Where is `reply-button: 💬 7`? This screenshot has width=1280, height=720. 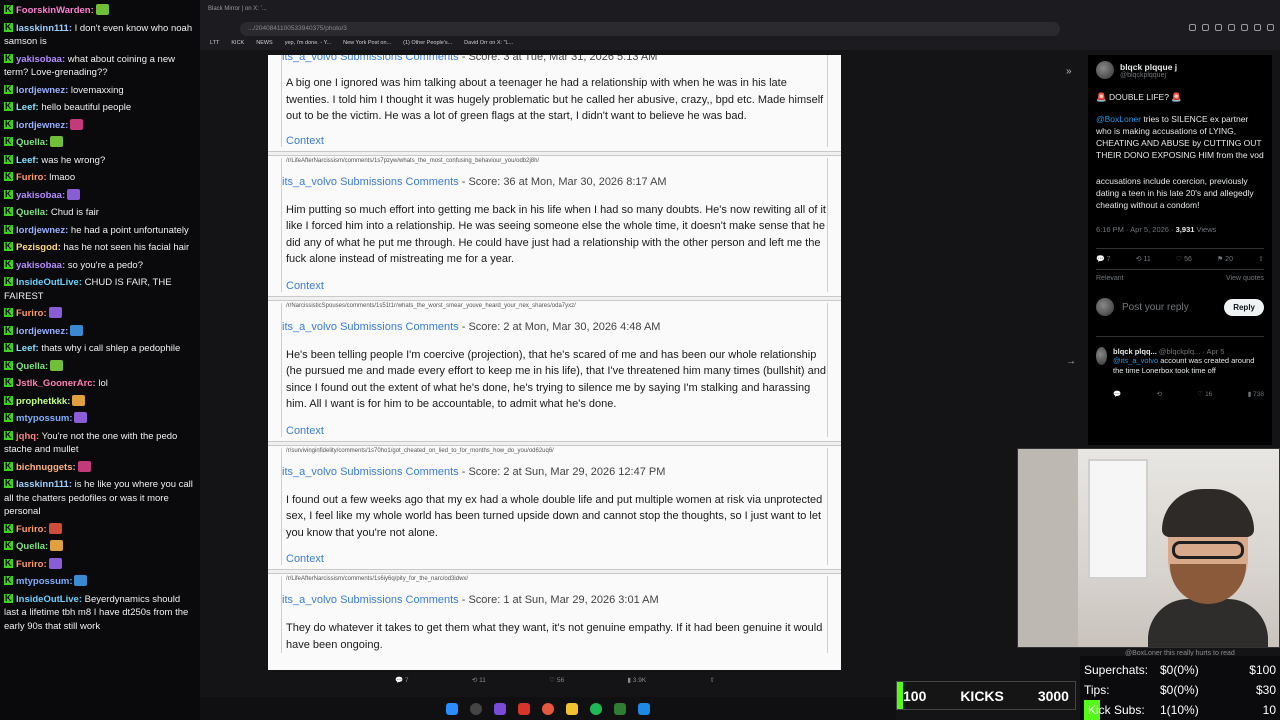 reply-button: 💬 7 is located at coordinates (1103, 259).